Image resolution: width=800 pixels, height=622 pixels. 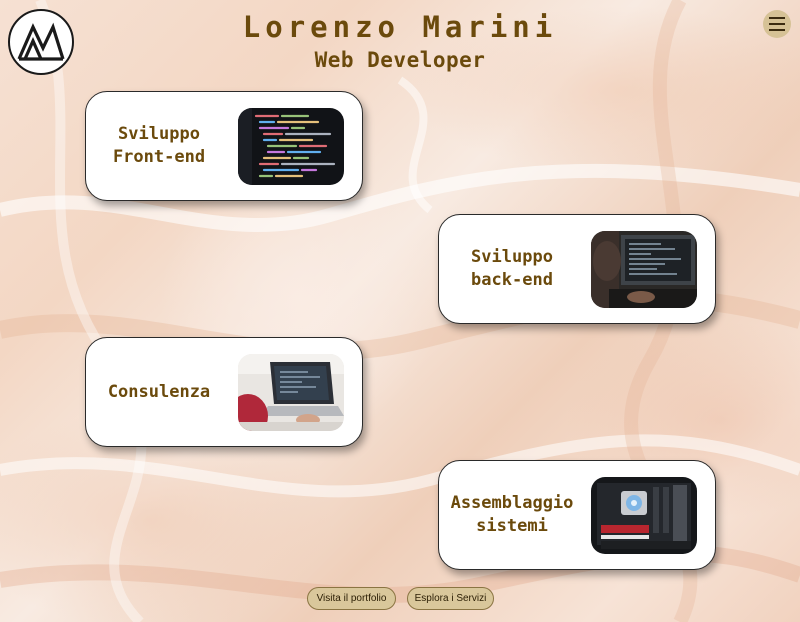 I want to click on page-header: Lorenzo Marini Web Developer, so click(x=400, y=42).